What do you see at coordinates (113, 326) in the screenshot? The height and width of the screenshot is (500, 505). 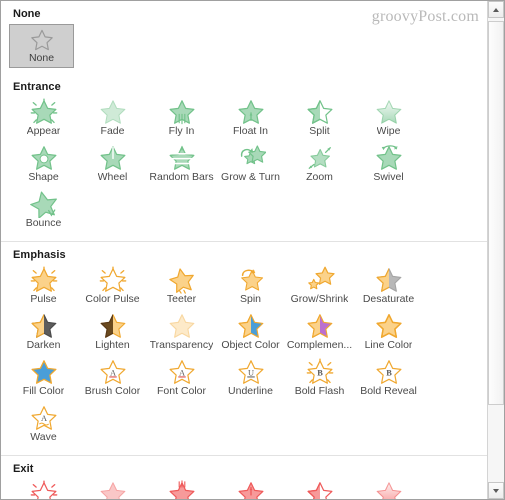 I see `star-lighten-icon` at bounding box center [113, 326].